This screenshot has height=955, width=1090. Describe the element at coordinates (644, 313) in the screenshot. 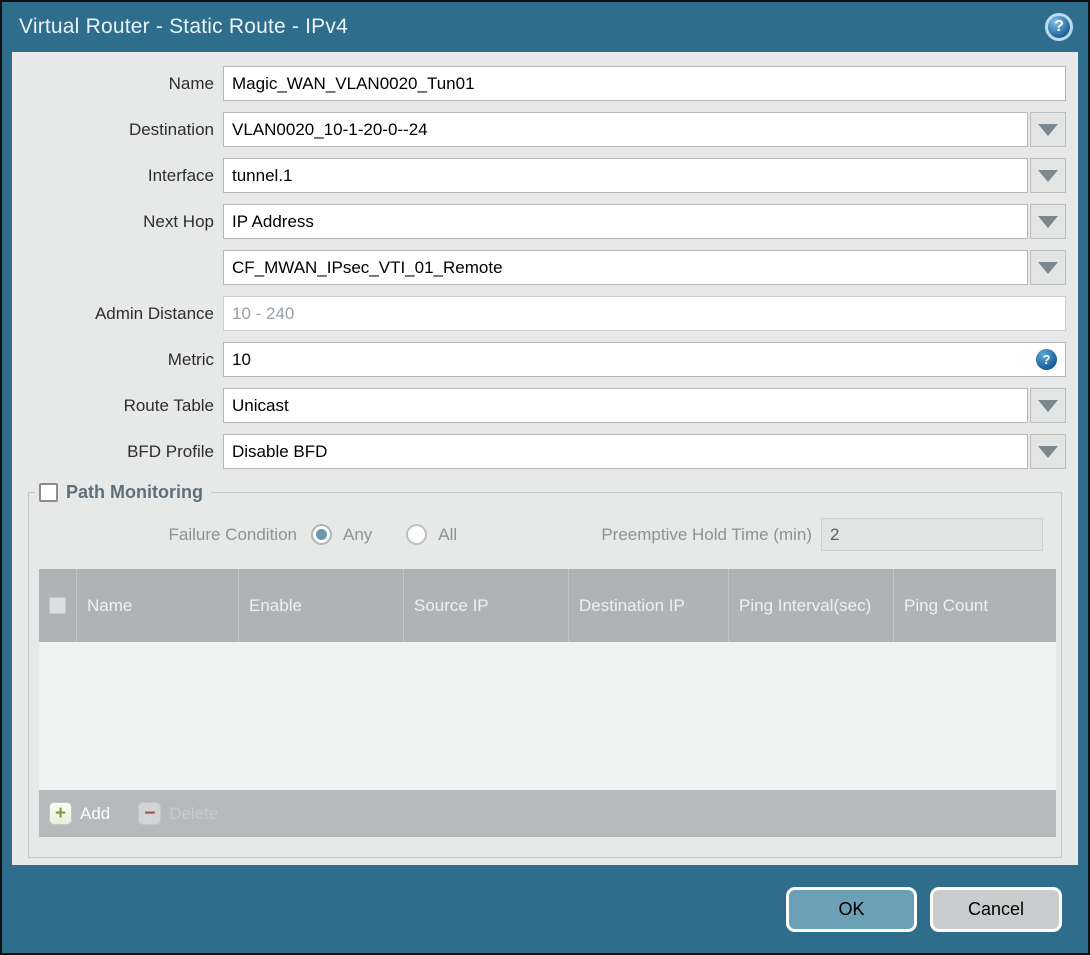

I see `admin-distance-input` at that location.